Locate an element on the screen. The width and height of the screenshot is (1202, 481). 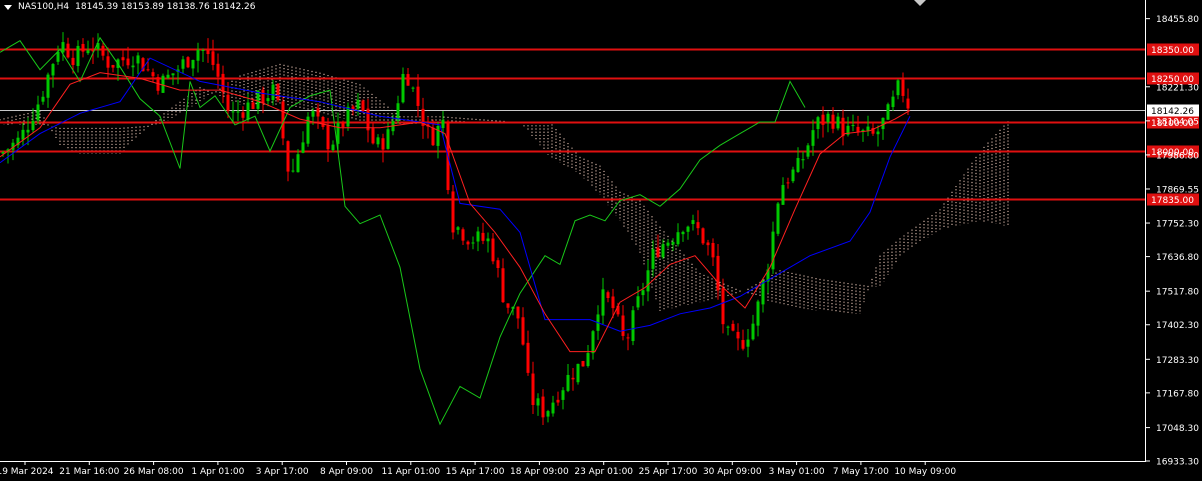
price-tick-label: 17986.80 is located at coordinates (1177, 156).